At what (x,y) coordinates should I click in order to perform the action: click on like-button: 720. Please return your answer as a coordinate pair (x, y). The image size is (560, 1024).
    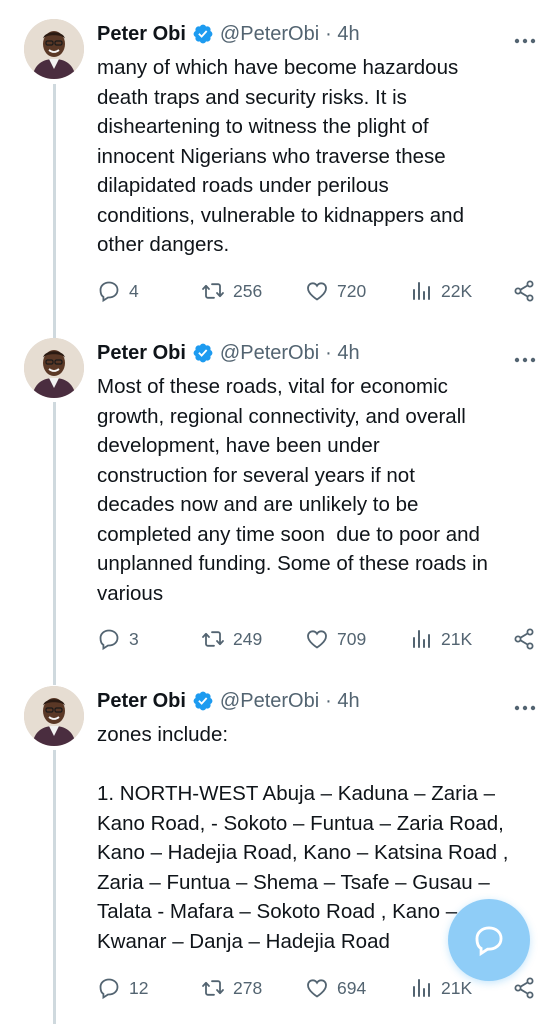
    Looking at the image, I should click on (335, 291).